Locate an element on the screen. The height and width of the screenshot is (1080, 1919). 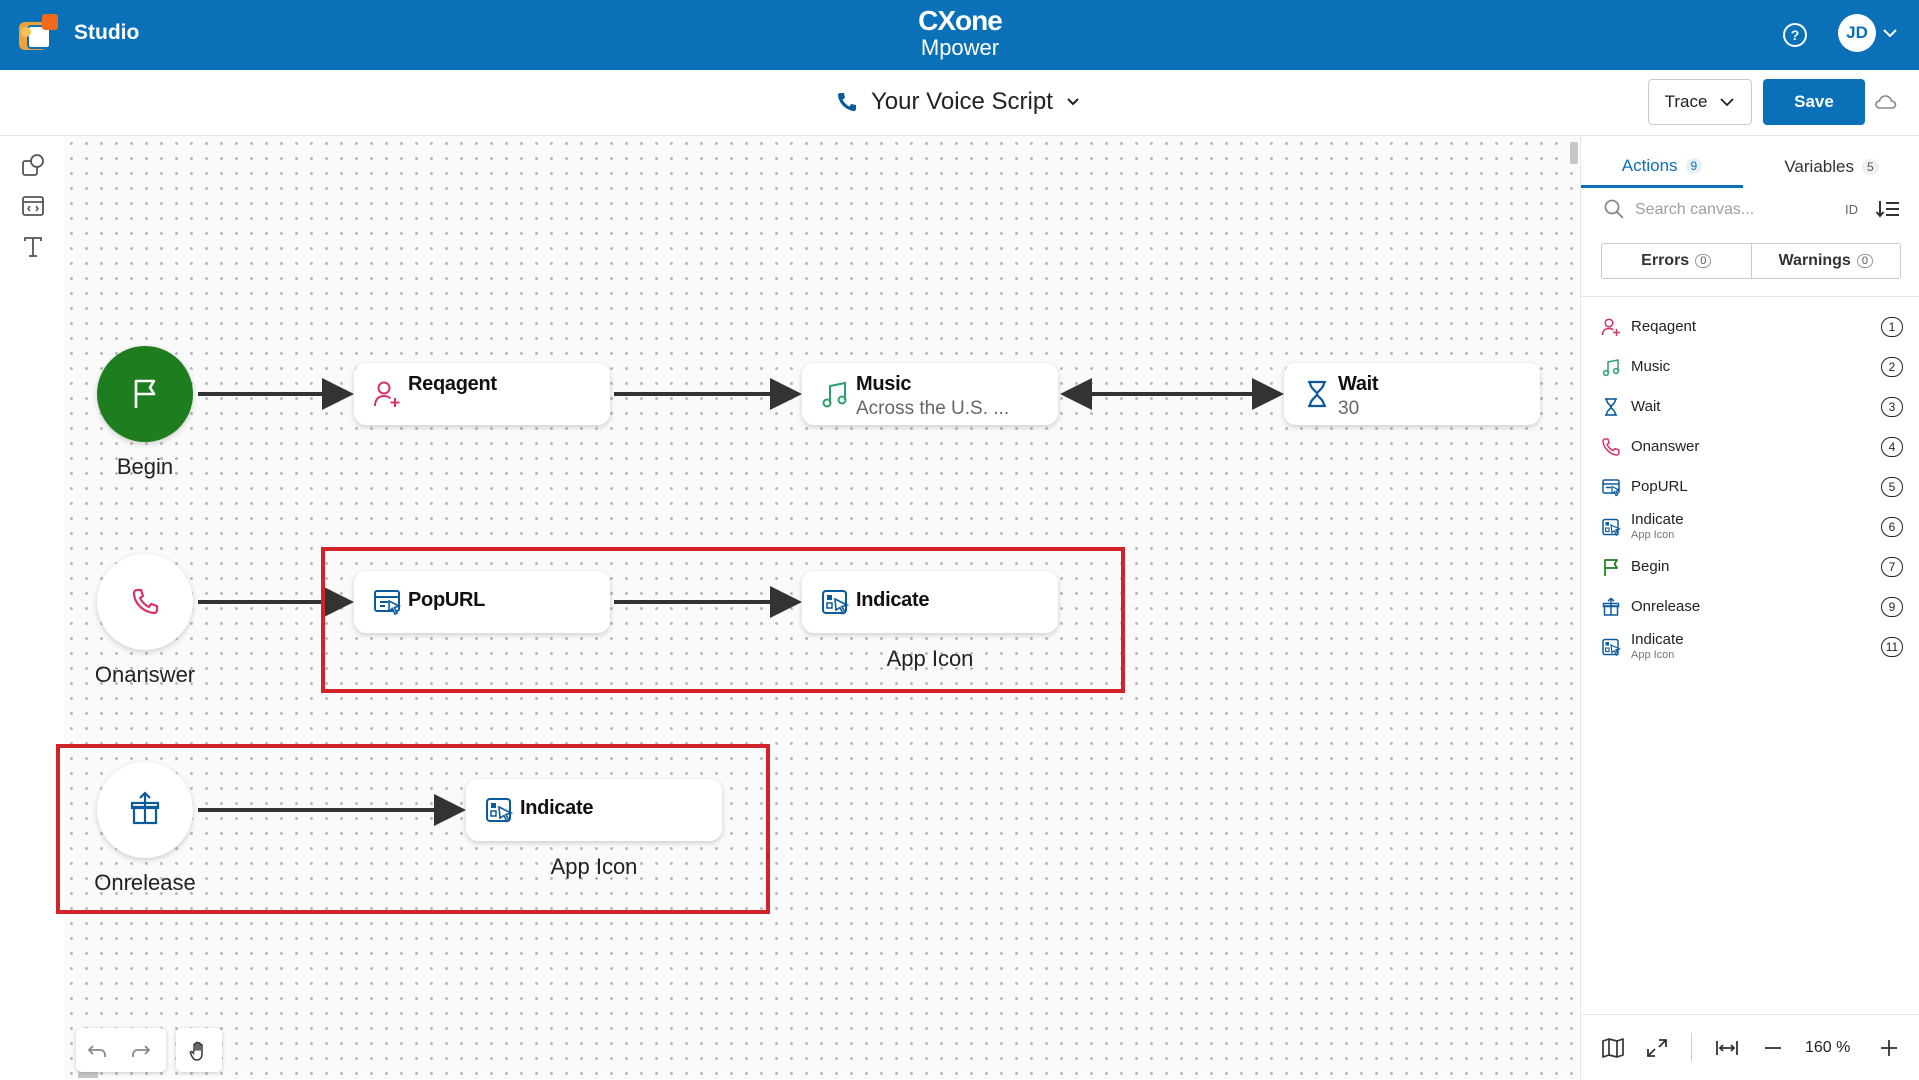
trace-dropdown: Trace is located at coordinates (1700, 102).